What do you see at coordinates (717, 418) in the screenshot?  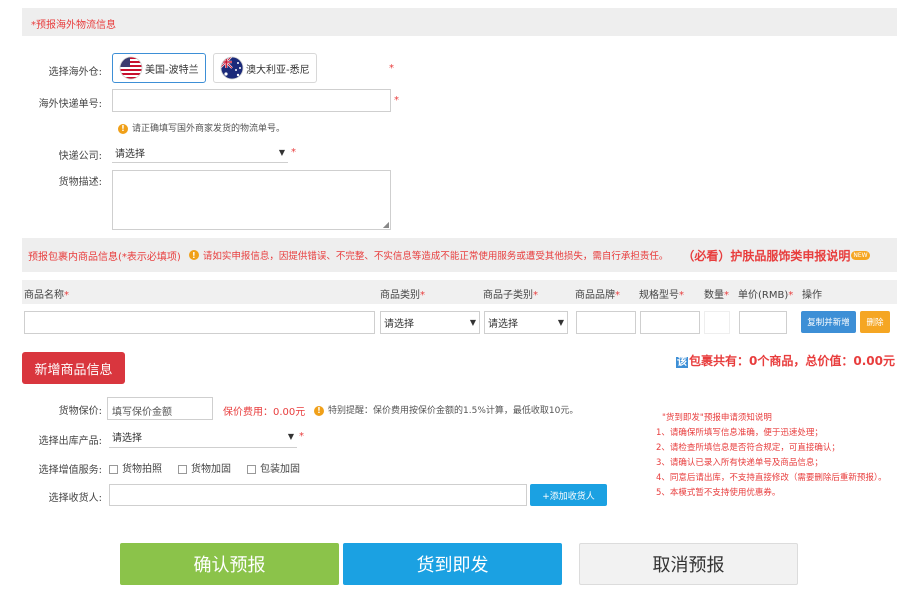 I see `notes-title: "货到即发"预报申请须知说明` at bounding box center [717, 418].